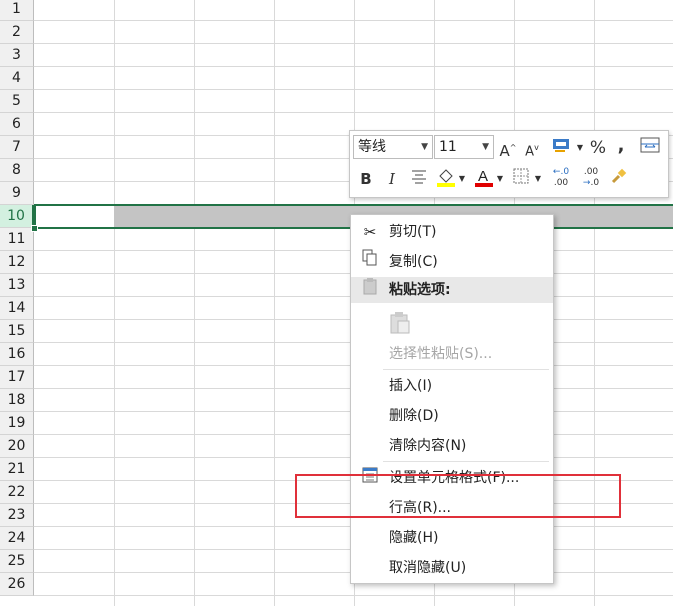 The width and height of the screenshot is (673, 606). I want to click on merge-center-icon, so click(650, 145).